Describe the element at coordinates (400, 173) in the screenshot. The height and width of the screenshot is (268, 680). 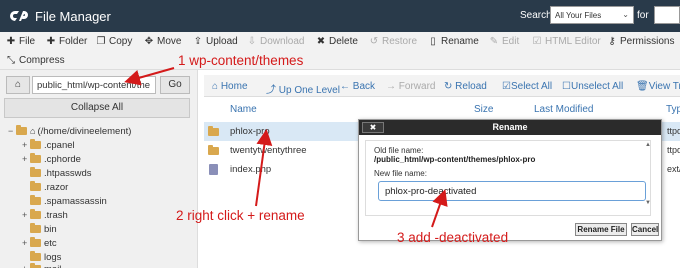
I see `new-file-name-label: New file name:` at that location.